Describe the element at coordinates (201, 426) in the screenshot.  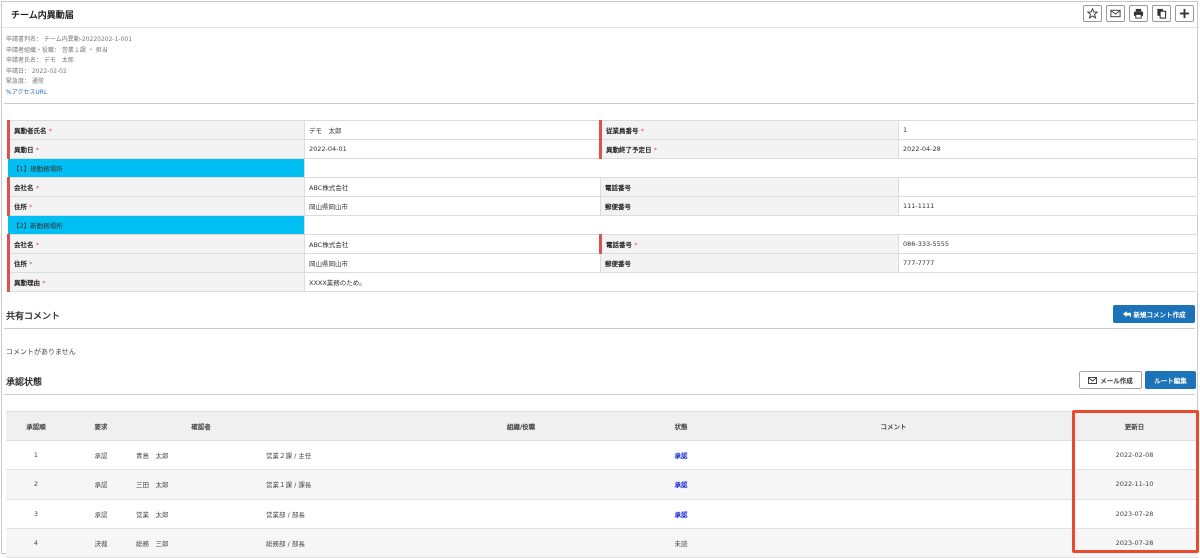
I see `col-approver: 確認者` at that location.